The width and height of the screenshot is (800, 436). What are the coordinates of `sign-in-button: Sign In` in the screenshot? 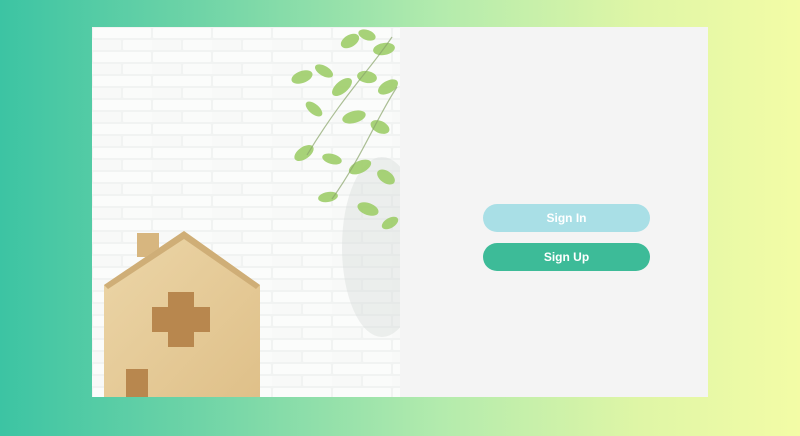 It's located at (566, 218).